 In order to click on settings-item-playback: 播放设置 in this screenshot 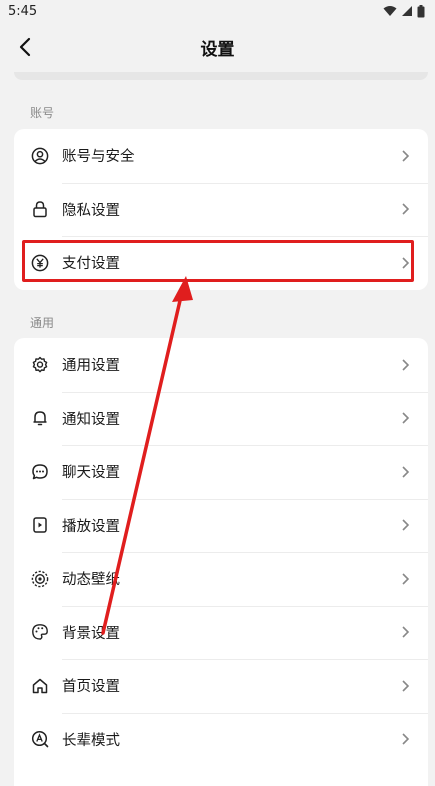, I will do `click(221, 525)`.